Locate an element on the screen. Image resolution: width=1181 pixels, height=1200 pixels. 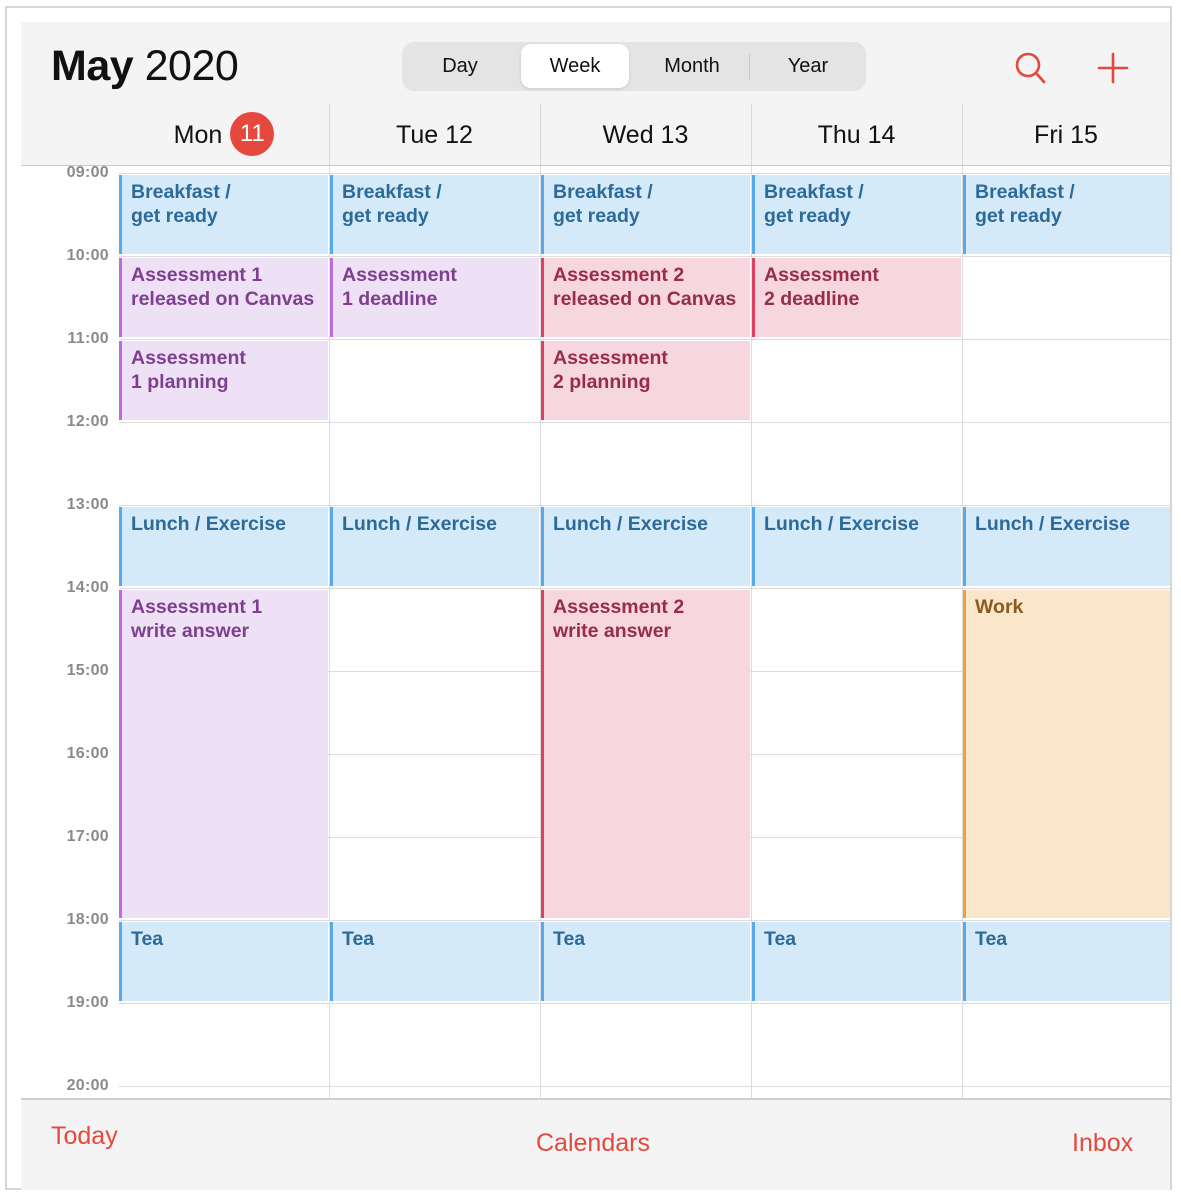
tab-week: Week is located at coordinates (575, 66).